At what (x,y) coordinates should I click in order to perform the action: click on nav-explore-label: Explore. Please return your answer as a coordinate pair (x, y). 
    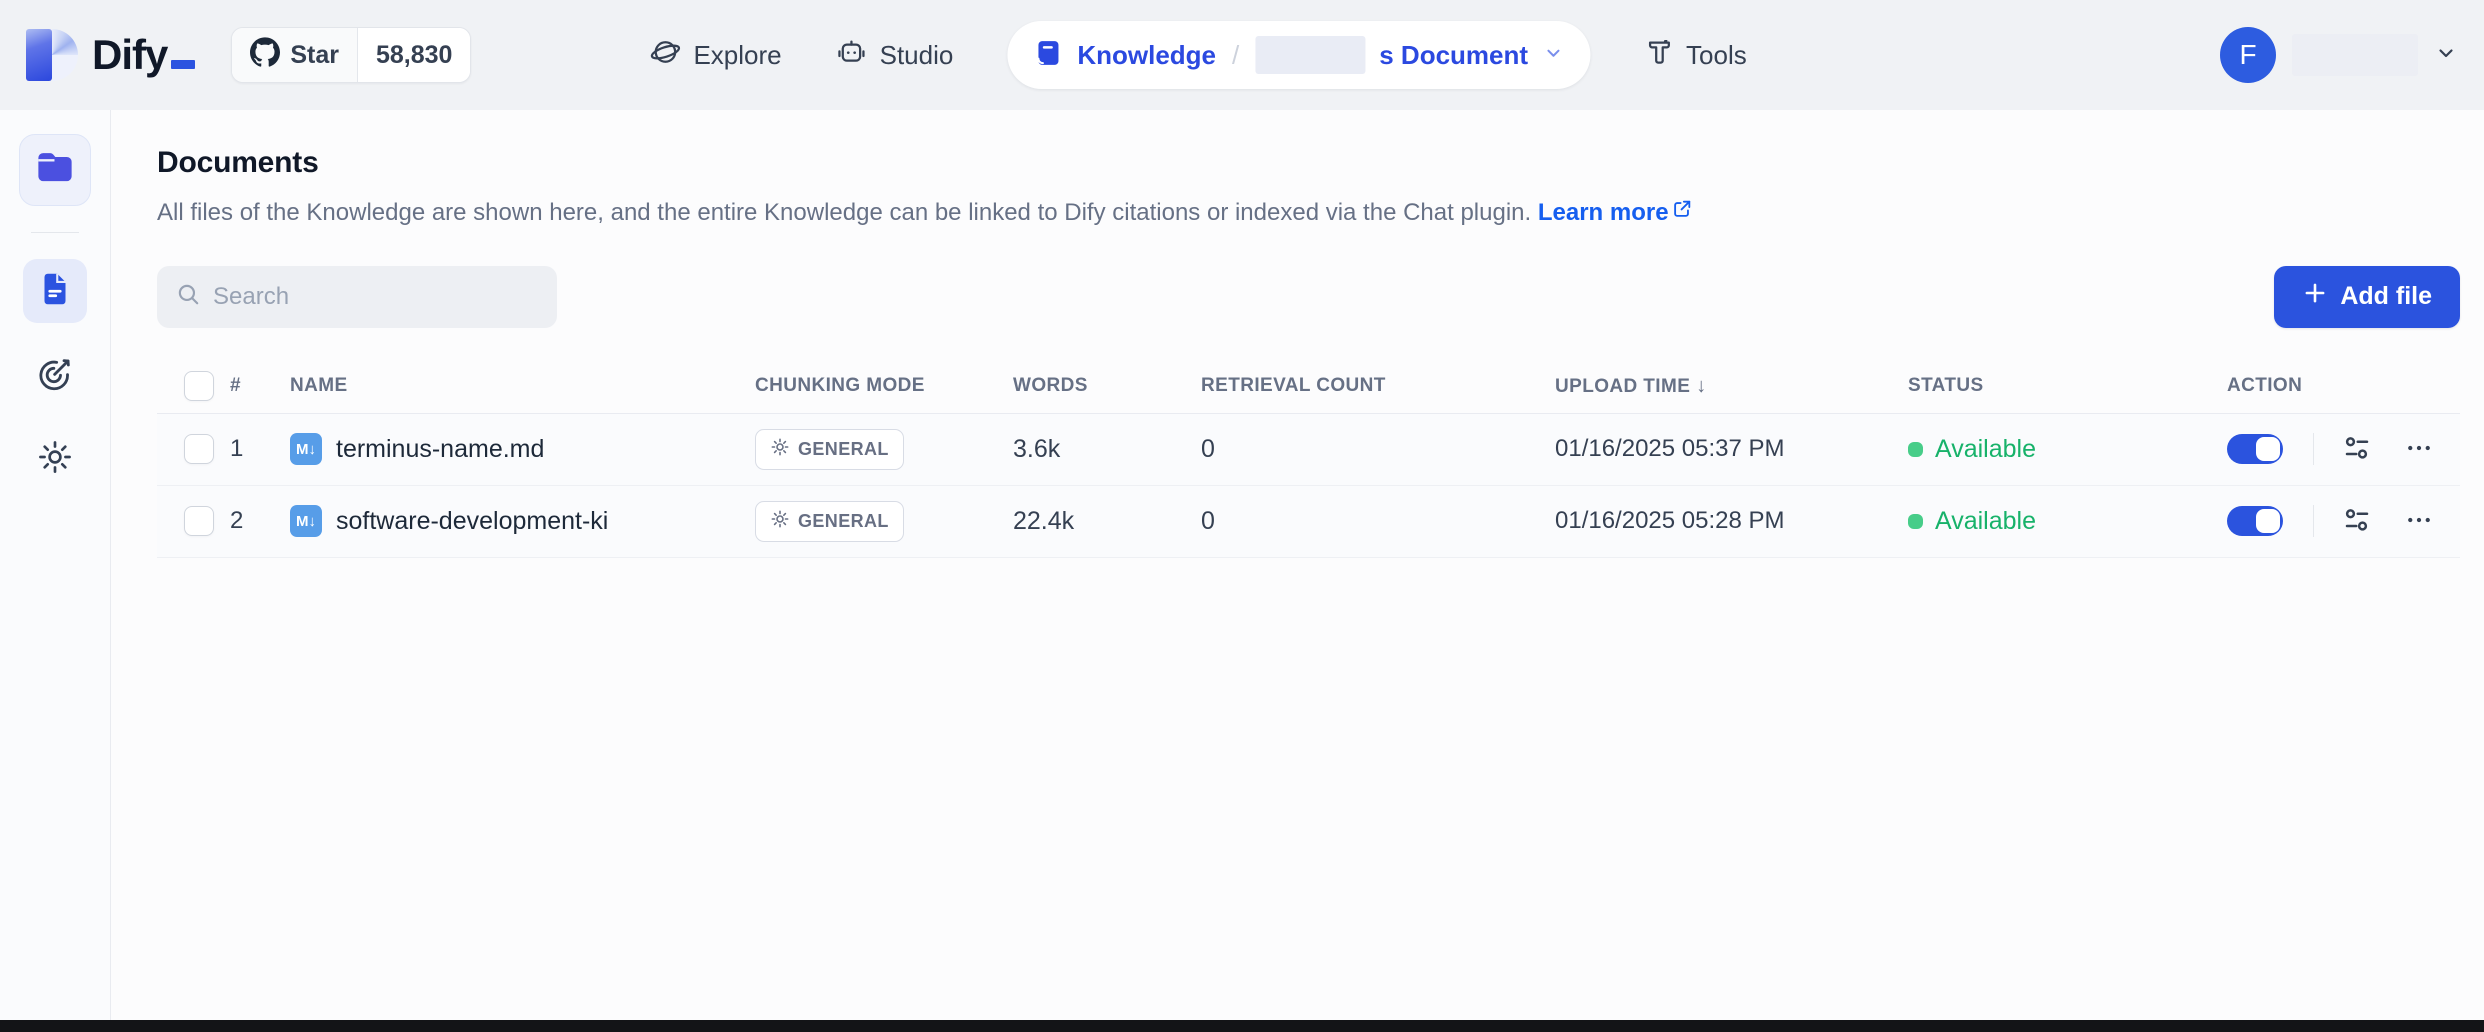
    Looking at the image, I should click on (737, 54).